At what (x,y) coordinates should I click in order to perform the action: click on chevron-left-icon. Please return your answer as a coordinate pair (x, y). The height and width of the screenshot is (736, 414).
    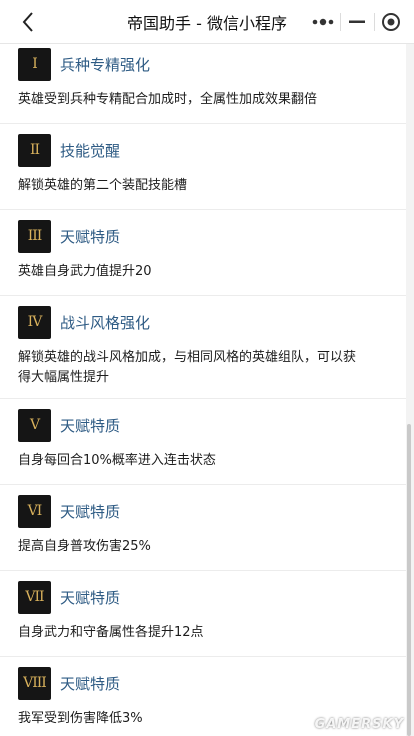
    Looking at the image, I should click on (27, 22).